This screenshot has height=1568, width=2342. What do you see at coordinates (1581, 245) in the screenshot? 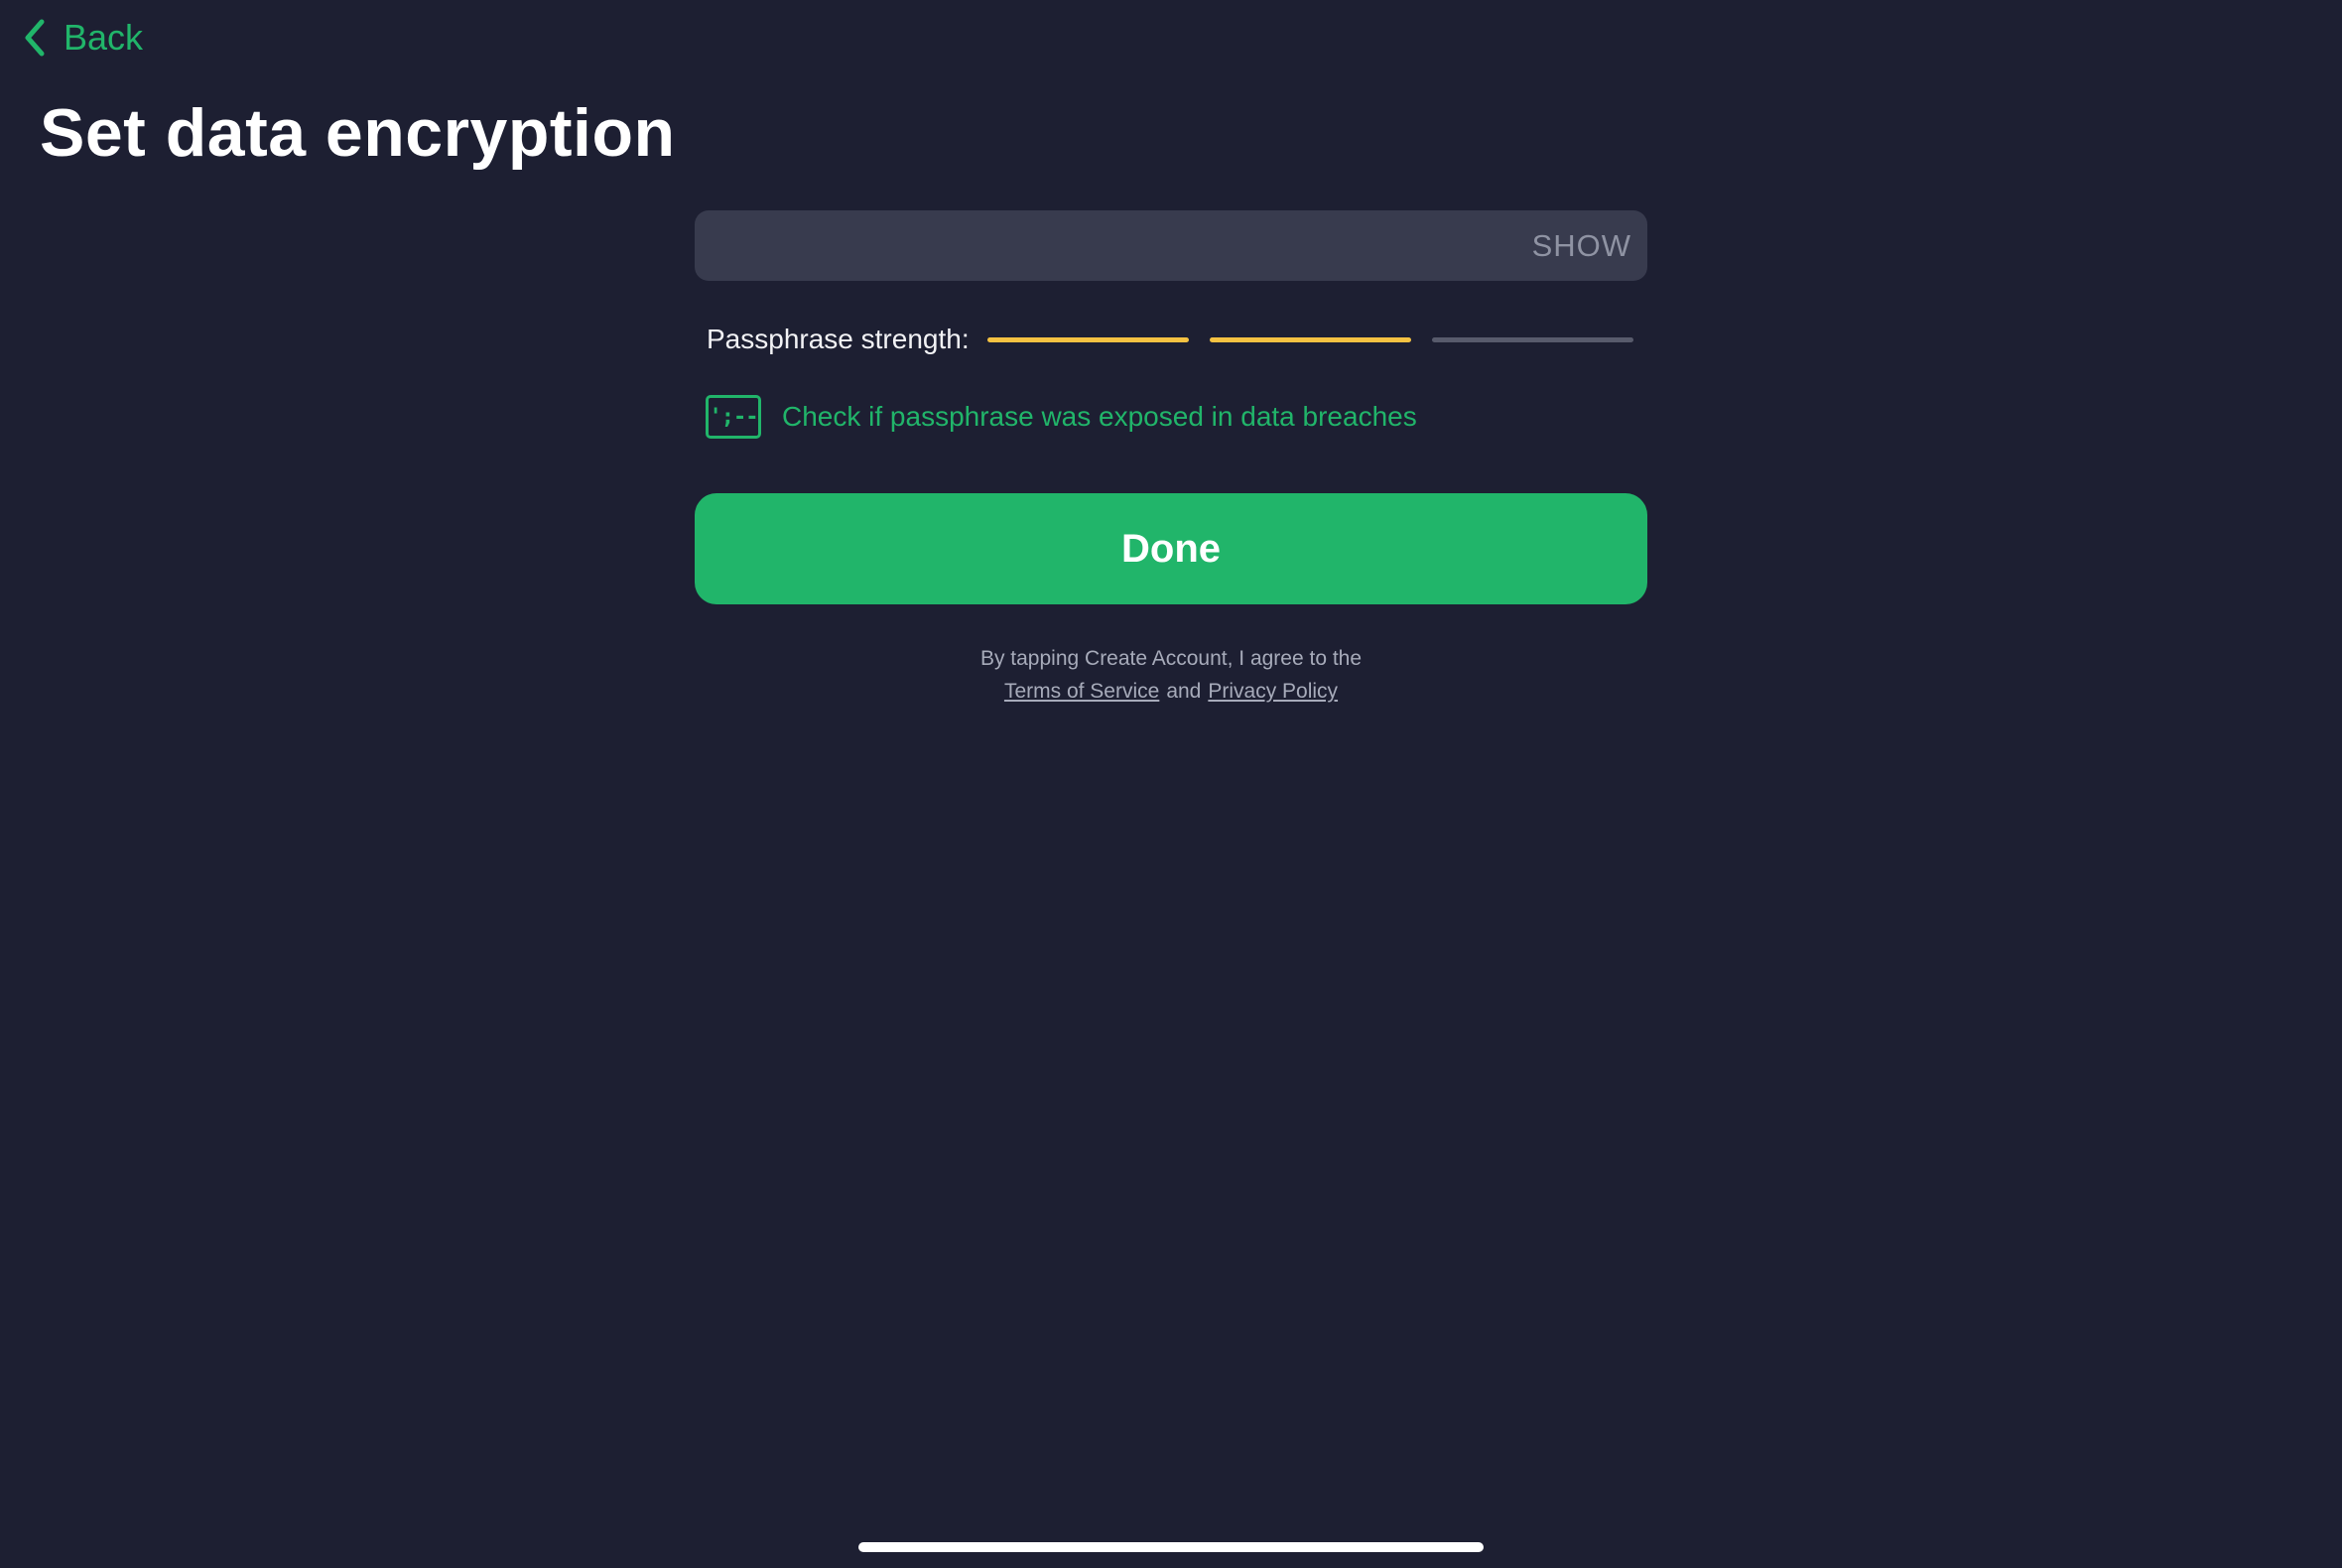
I see `show-passphrase-button: SHOW` at bounding box center [1581, 245].